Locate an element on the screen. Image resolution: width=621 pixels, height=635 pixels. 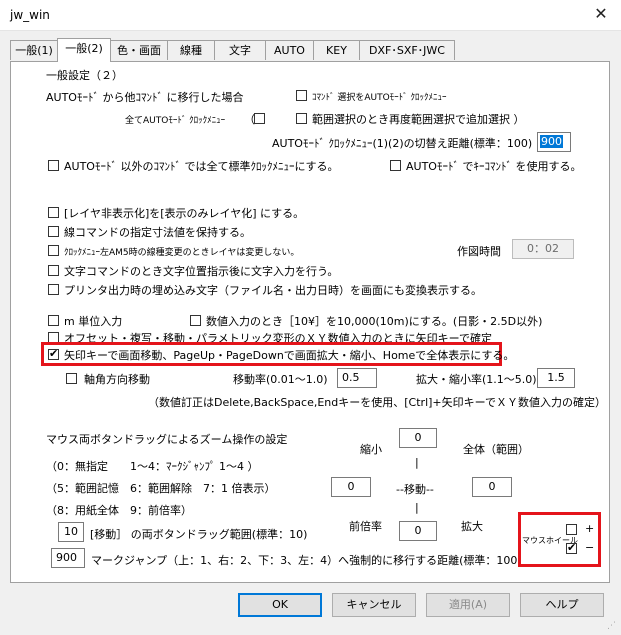
all-auto-checkbox is located at coordinates (259, 118).